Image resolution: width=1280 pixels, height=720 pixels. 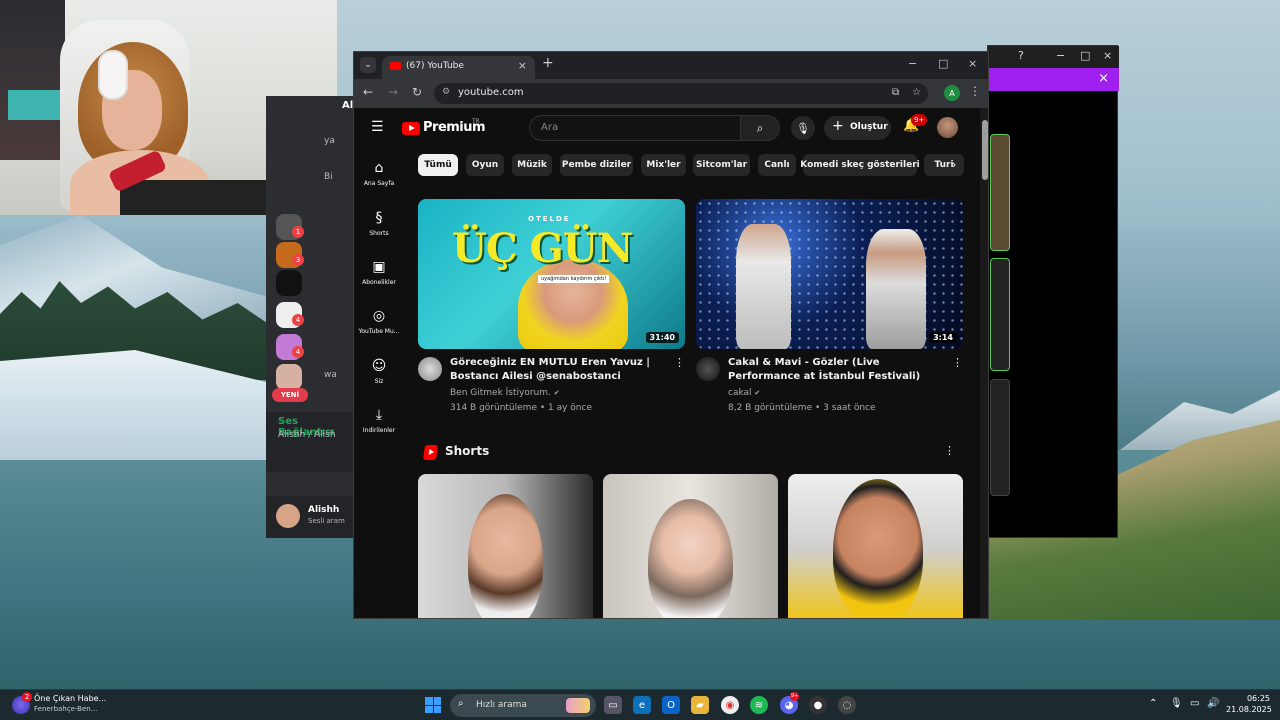 I want to click on subscriptions-icon: ▣, so click(x=379, y=267).